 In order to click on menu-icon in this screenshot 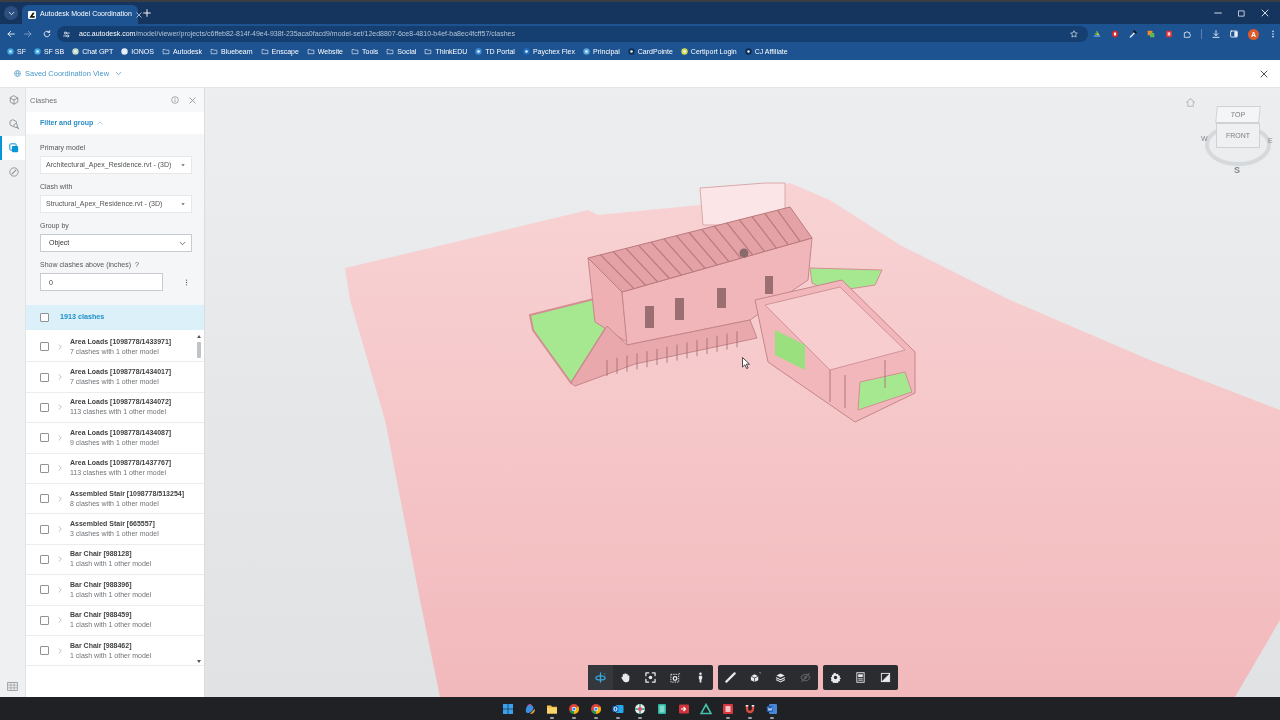, I will do `click(1273, 34)`.